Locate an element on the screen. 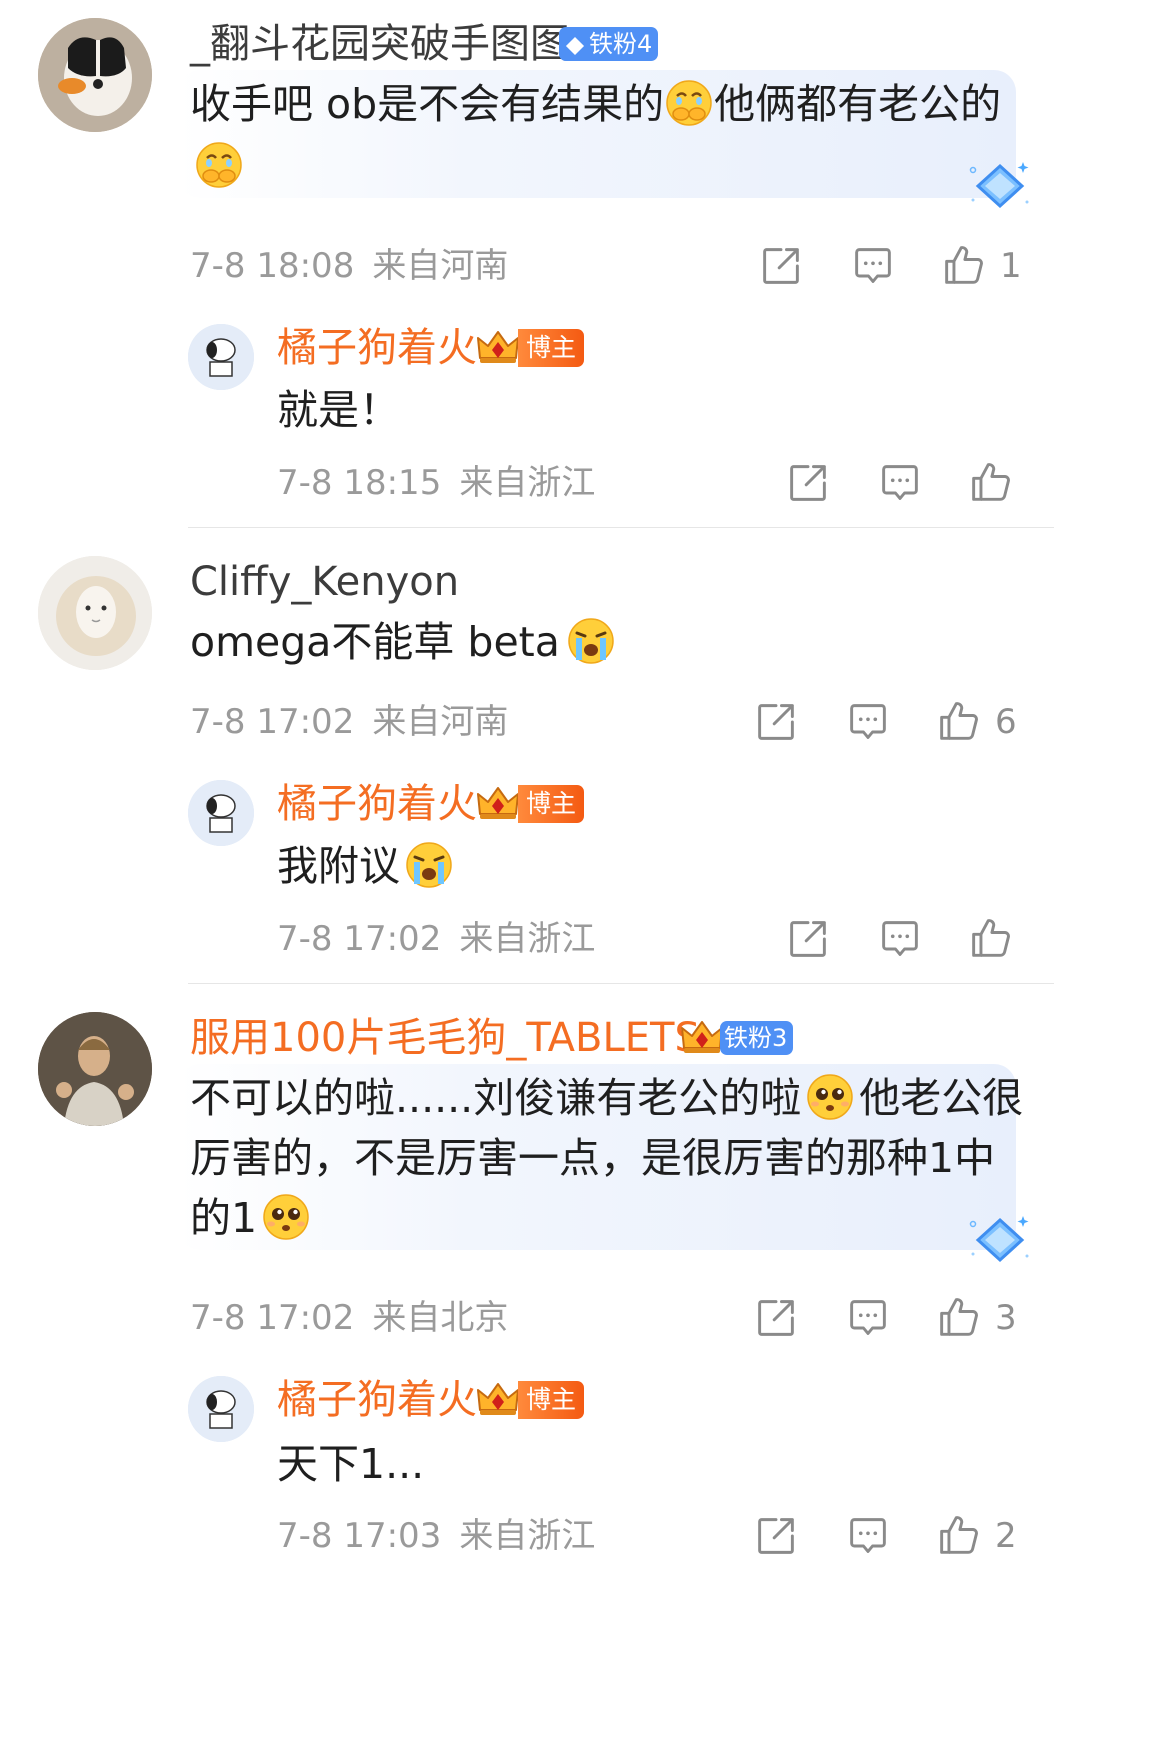 The height and width of the screenshot is (1740, 1170). crown-icon is located at coordinates (702, 1038).